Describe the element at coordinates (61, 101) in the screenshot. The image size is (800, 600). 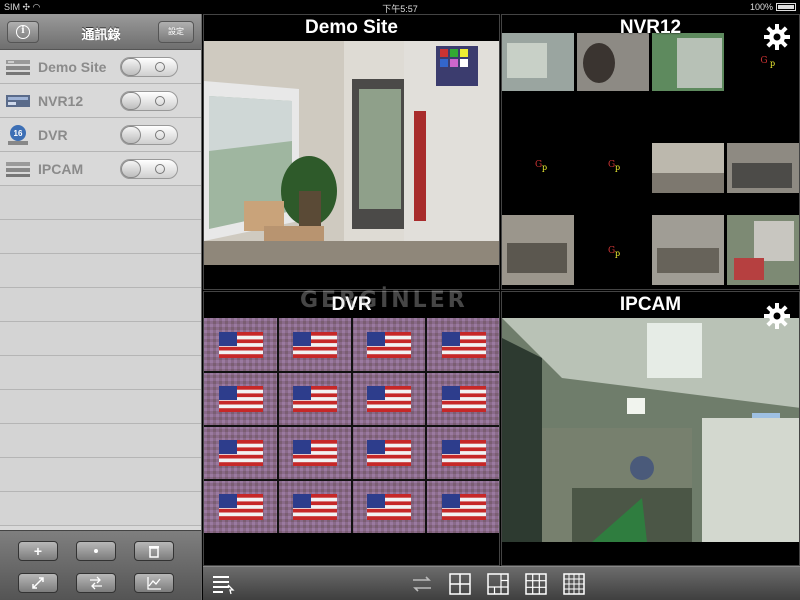
I see `device-name: NVR12` at that location.